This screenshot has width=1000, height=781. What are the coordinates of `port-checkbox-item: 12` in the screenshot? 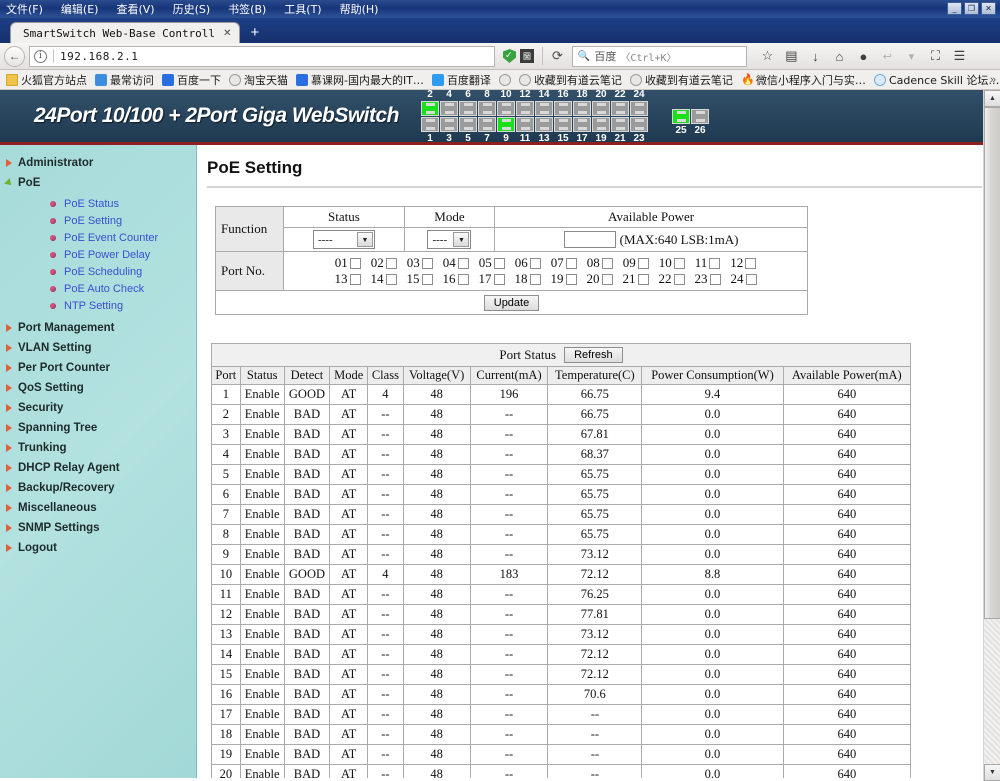 It's located at (743, 263).